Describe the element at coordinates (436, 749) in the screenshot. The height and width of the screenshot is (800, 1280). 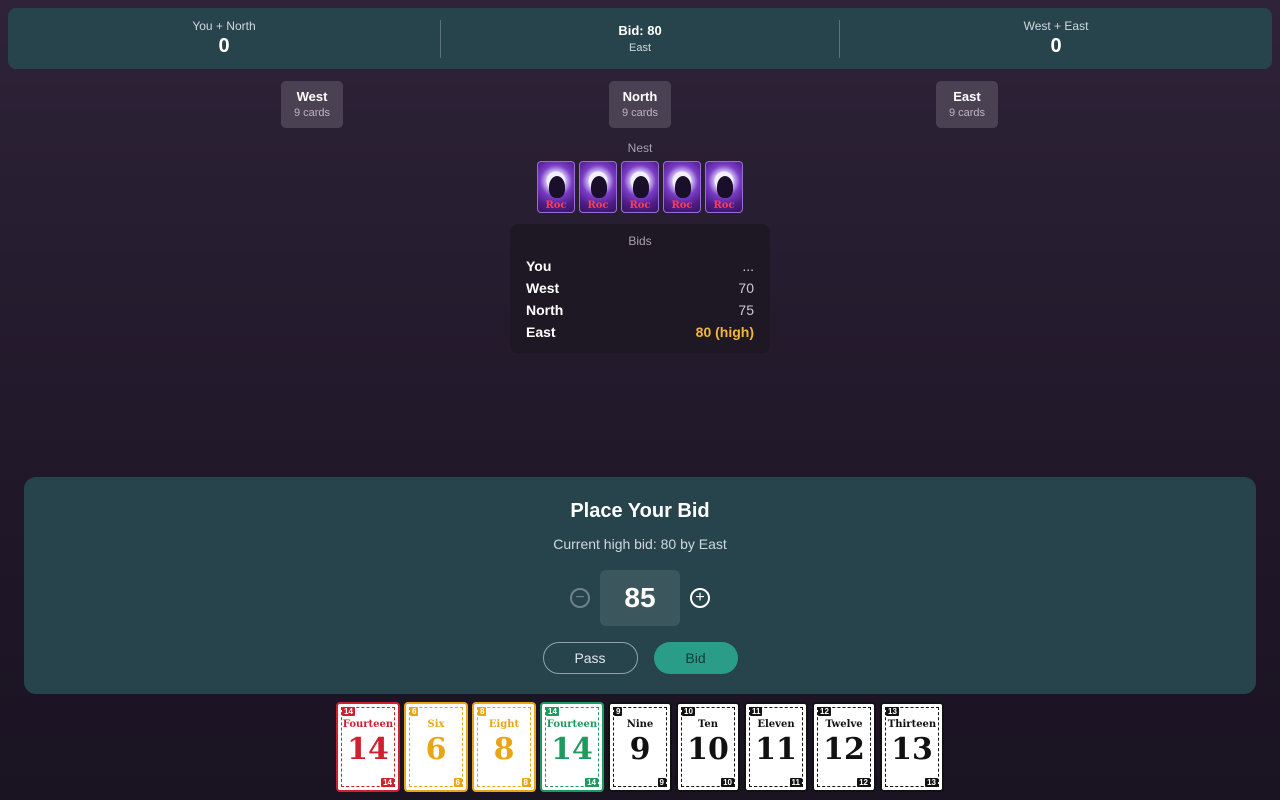
I see `card-number: 6` at that location.